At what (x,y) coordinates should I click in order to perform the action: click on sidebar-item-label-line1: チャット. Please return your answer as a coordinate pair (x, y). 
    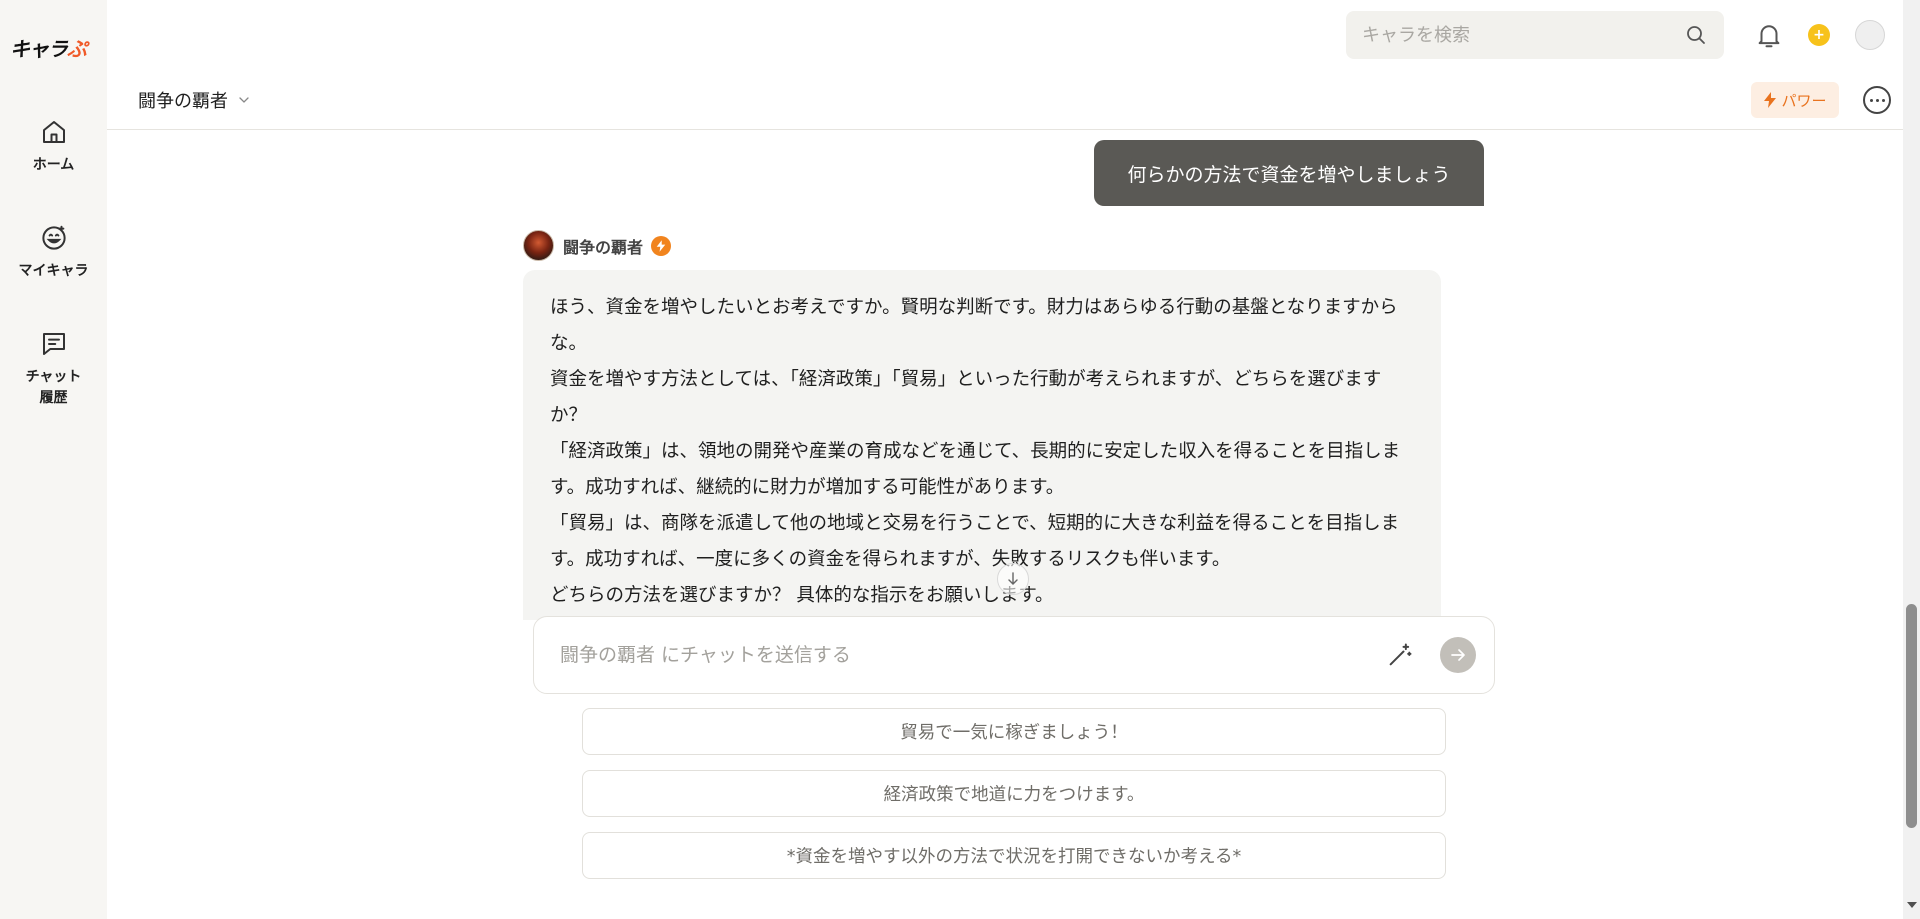
    Looking at the image, I should click on (53, 377).